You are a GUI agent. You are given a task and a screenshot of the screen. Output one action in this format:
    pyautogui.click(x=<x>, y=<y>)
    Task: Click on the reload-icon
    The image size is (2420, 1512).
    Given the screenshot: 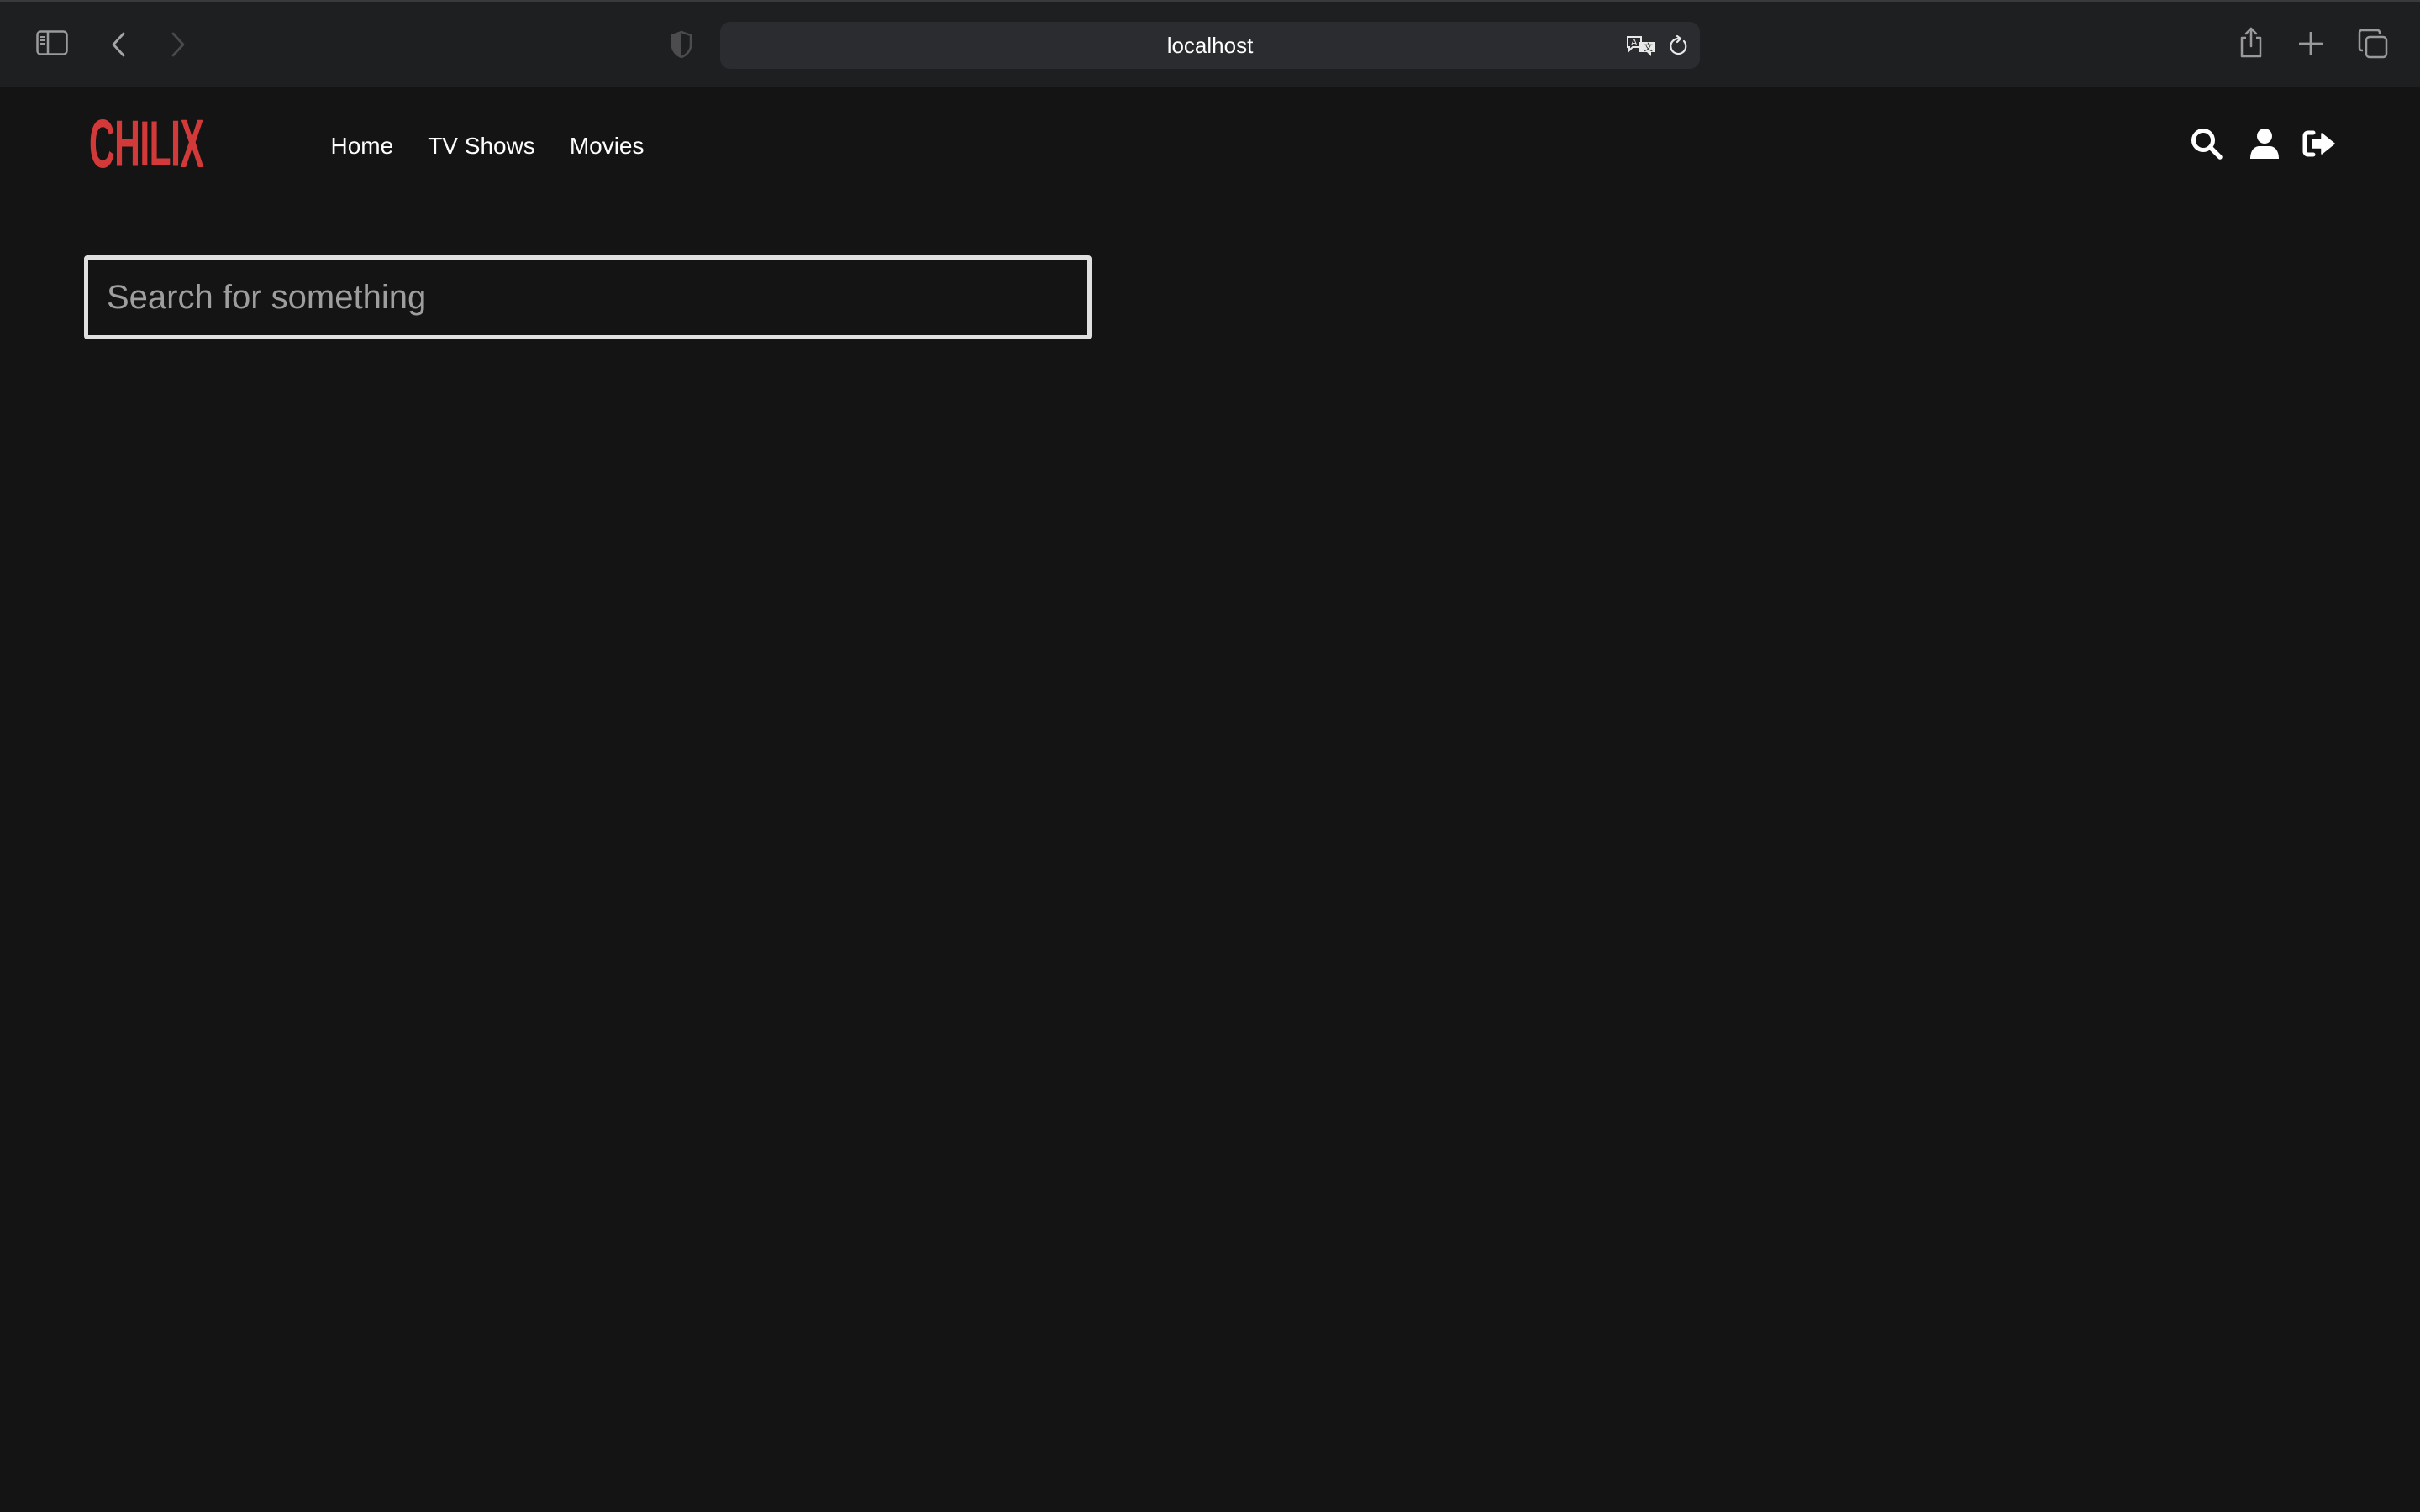 What is the action you would take?
    pyautogui.click(x=1679, y=46)
    